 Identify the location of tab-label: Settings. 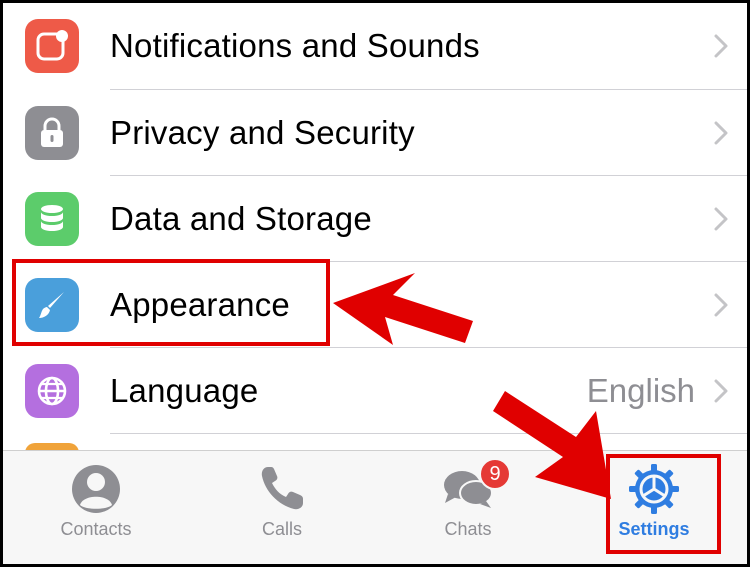
(654, 529).